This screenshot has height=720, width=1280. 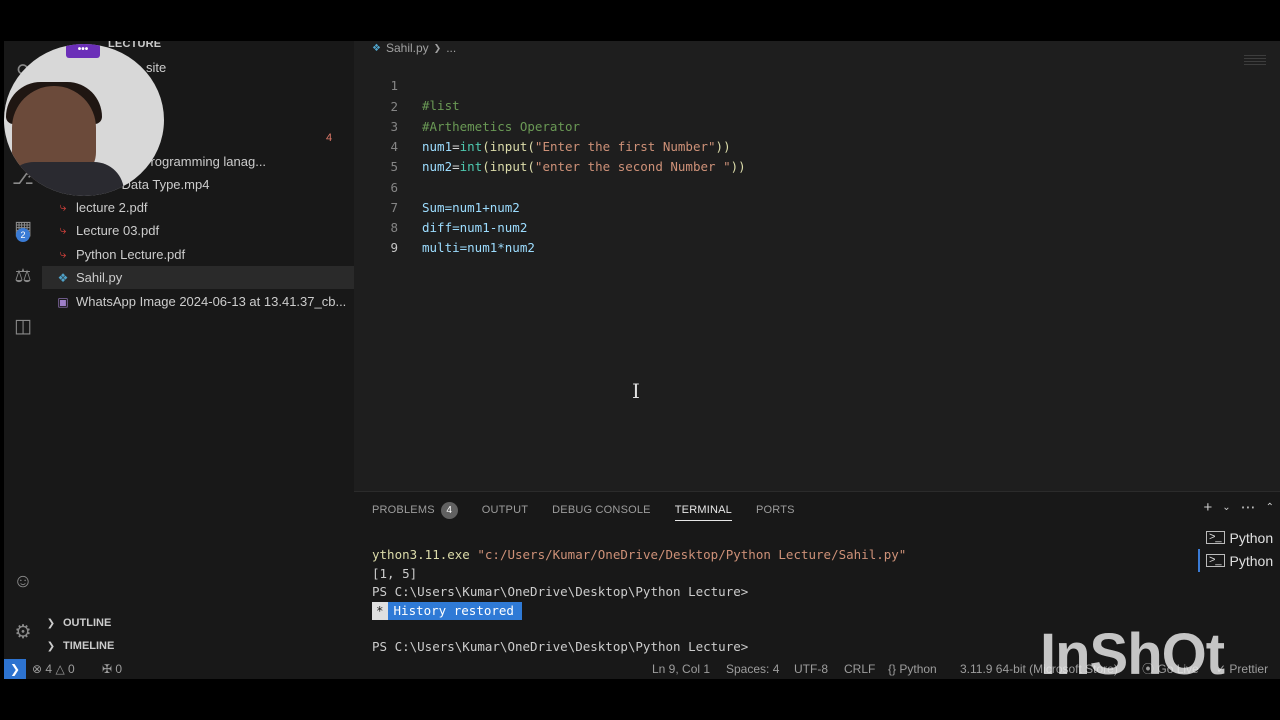 I want to click on file-name: Lecture 03.pdf, so click(x=118, y=230).